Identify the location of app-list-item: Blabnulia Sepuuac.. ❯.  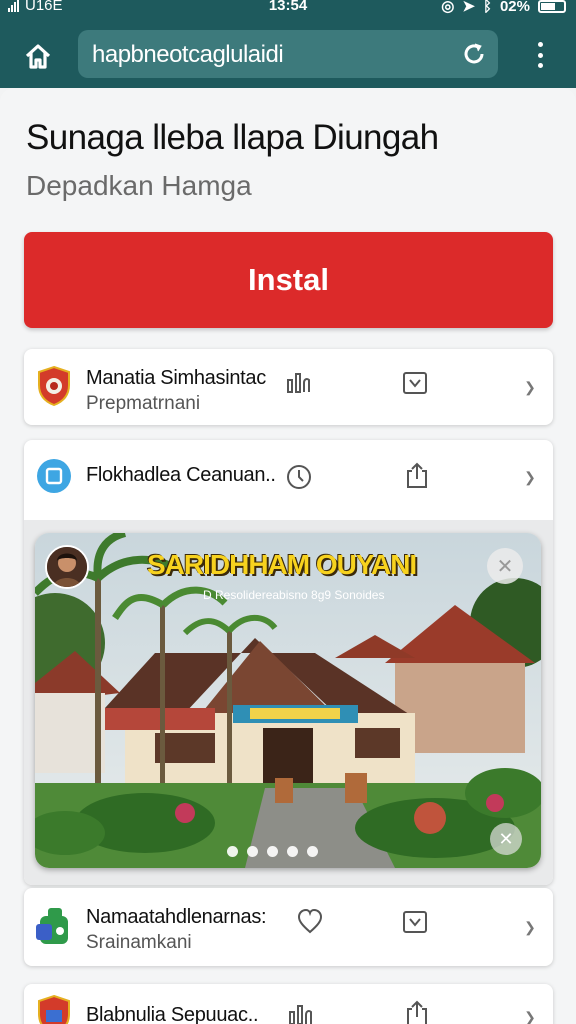
(288, 1004).